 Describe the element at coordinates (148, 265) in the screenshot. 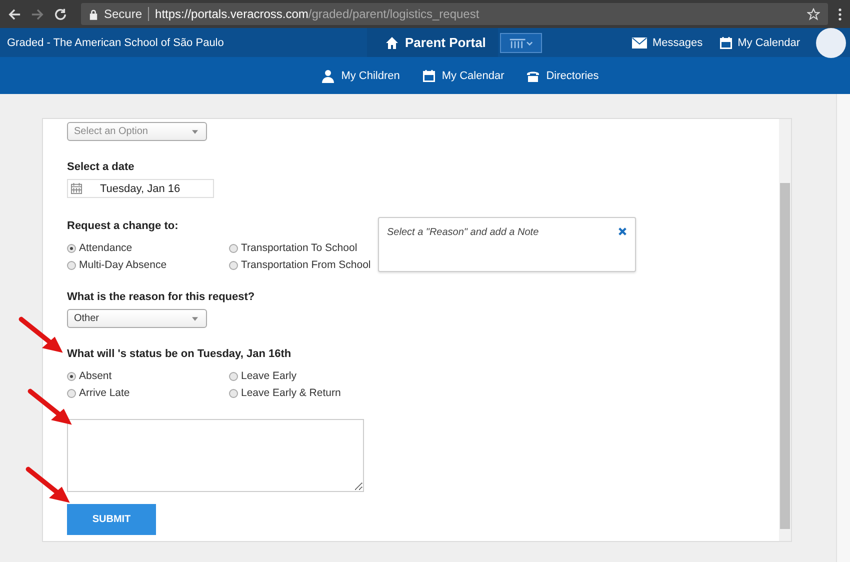

I see `radio-option: Multi-Day Absence` at that location.